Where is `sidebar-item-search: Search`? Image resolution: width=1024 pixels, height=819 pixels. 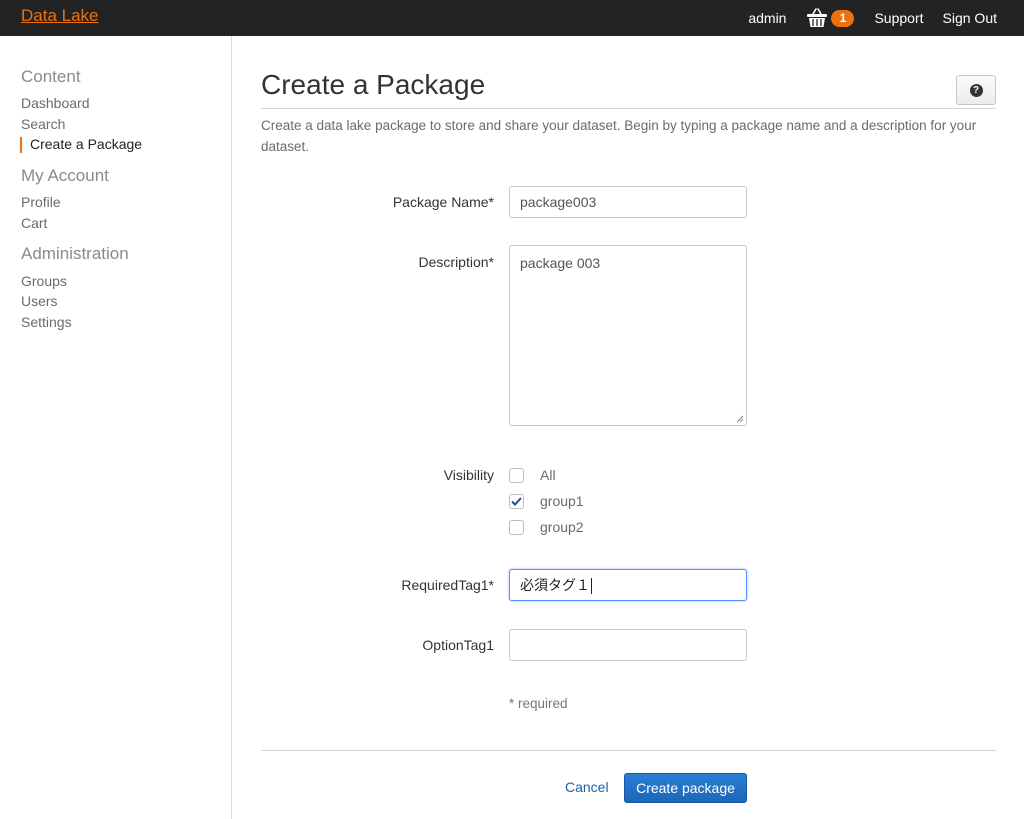
sidebar-item-search: Search is located at coordinates (43, 124).